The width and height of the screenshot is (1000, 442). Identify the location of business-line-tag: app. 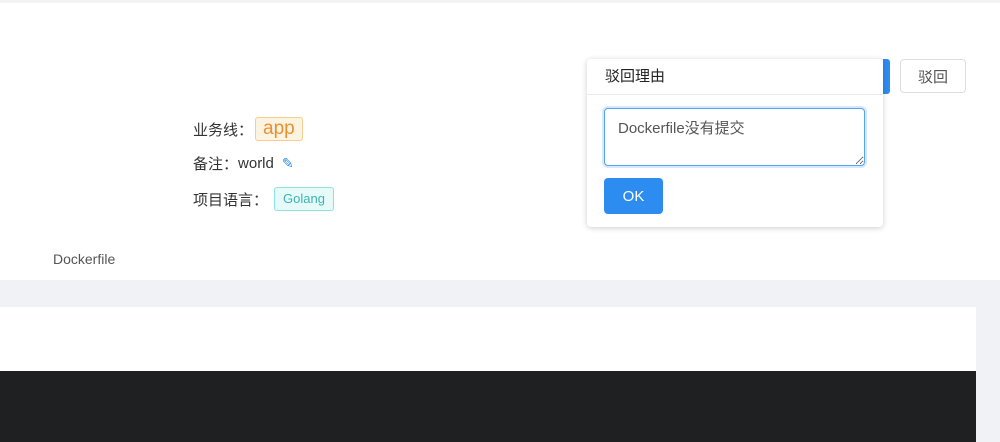
(279, 129).